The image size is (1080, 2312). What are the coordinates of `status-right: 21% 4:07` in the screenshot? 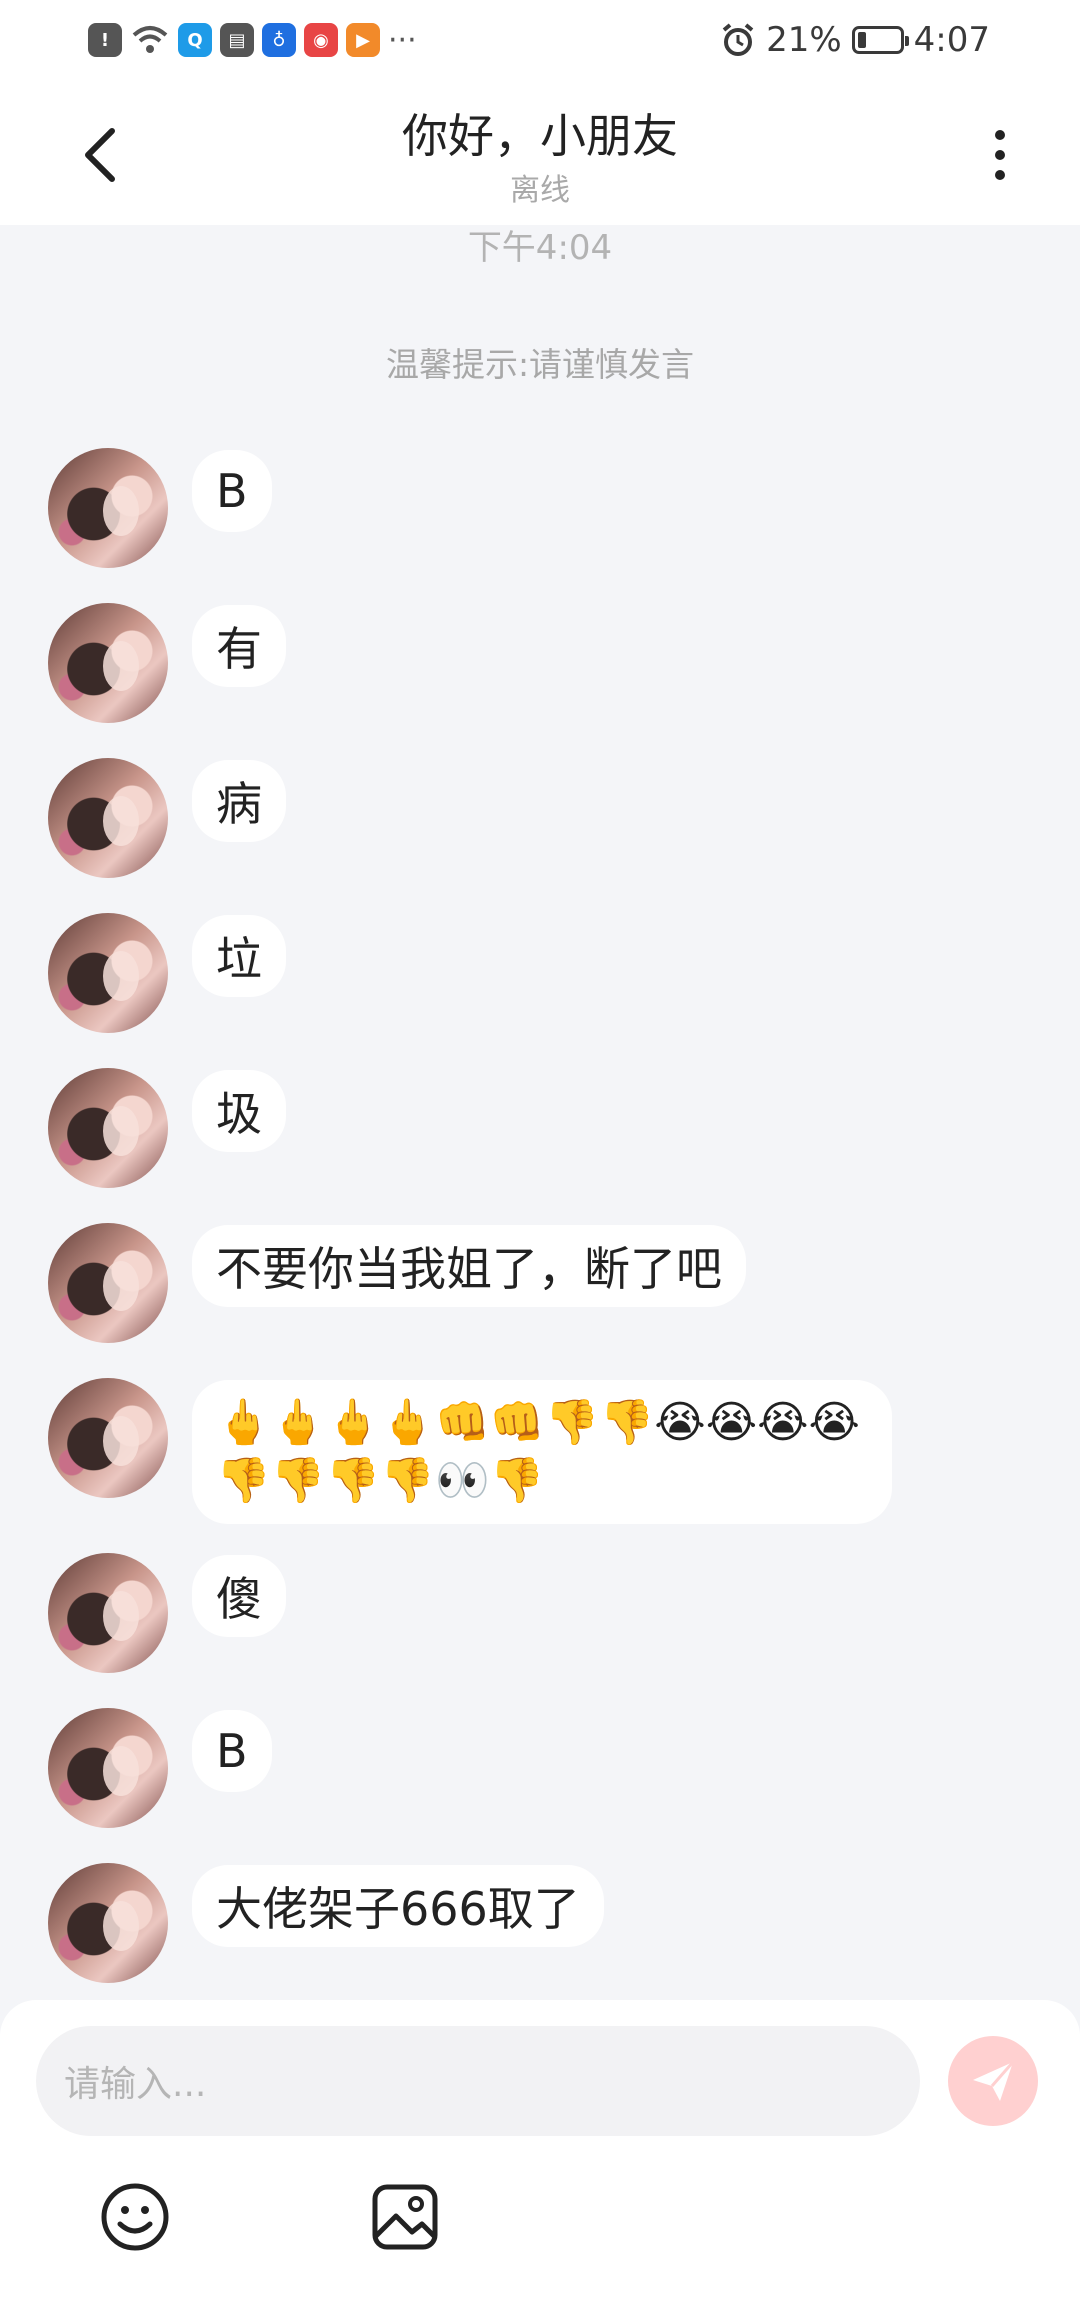 It's located at (855, 40).